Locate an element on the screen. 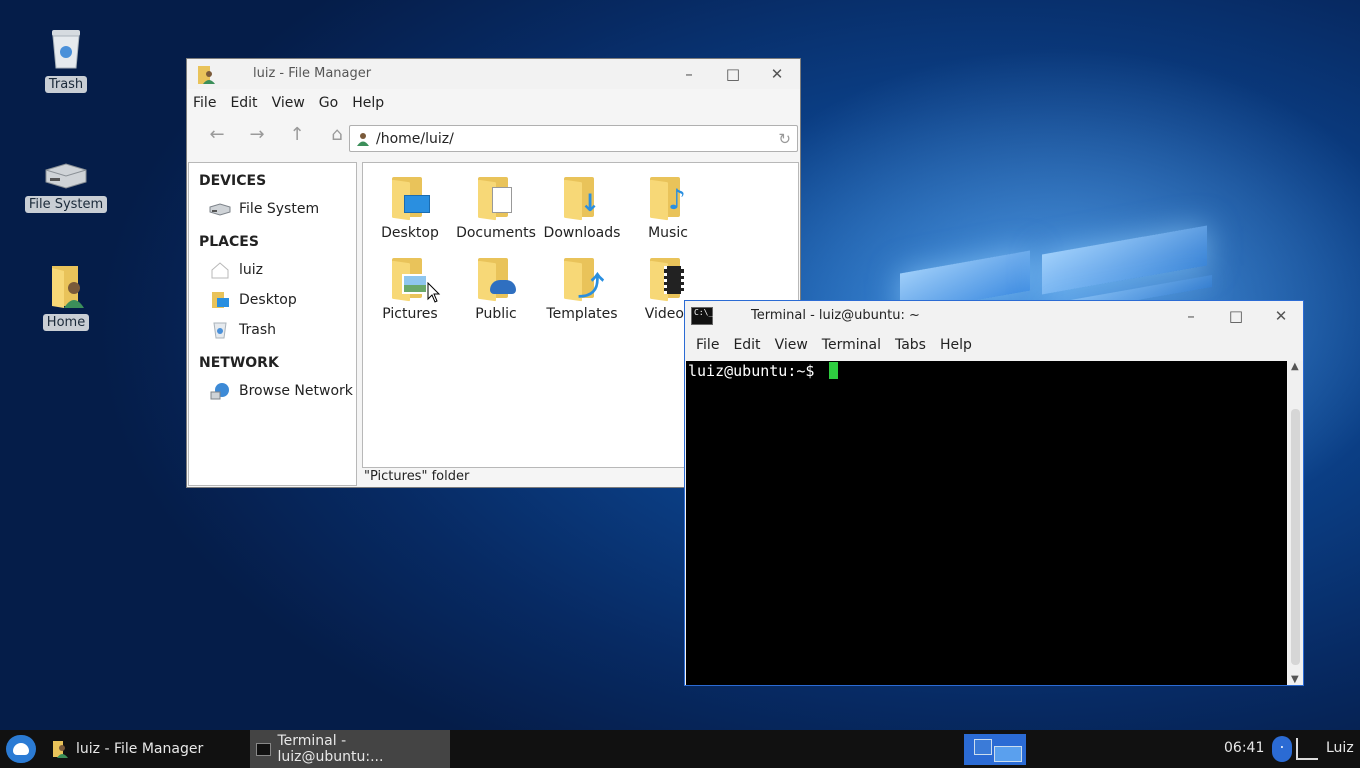 The image size is (1360, 768). desktop-icon-label: Home is located at coordinates (66, 322).